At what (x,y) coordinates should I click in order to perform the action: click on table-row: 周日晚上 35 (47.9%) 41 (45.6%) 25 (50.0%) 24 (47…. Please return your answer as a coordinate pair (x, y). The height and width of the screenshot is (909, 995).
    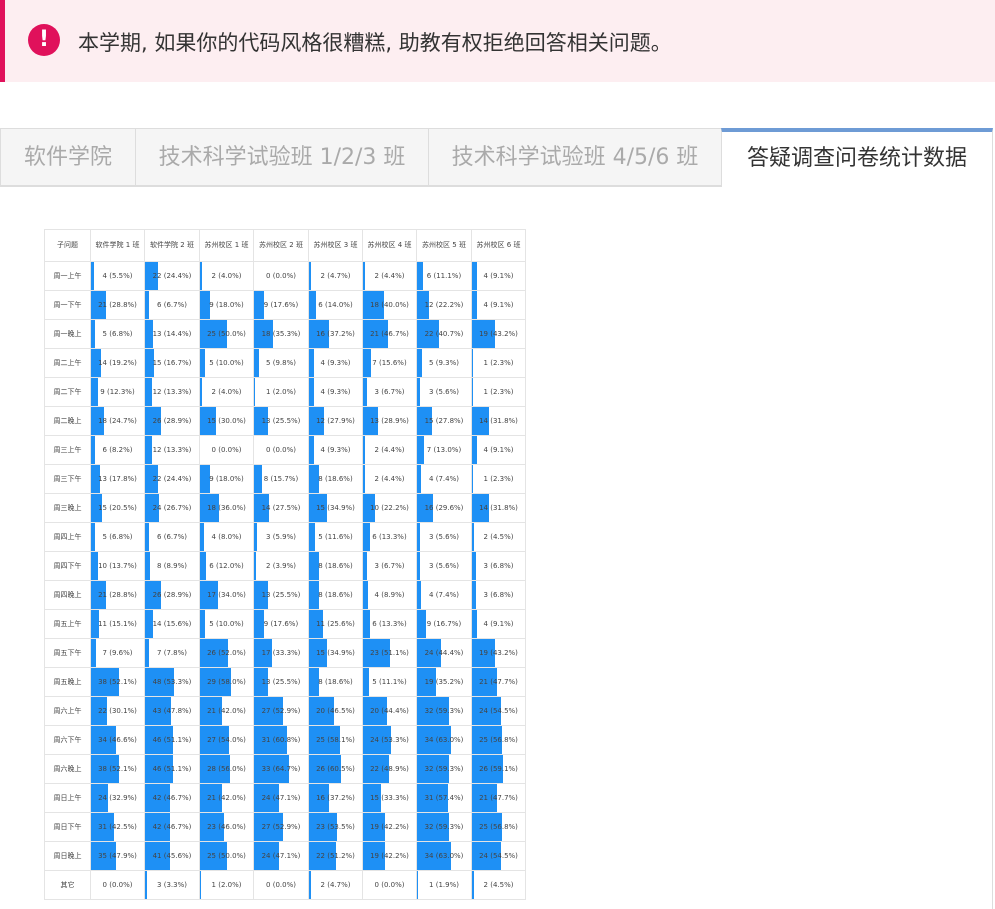
    Looking at the image, I should click on (285, 856).